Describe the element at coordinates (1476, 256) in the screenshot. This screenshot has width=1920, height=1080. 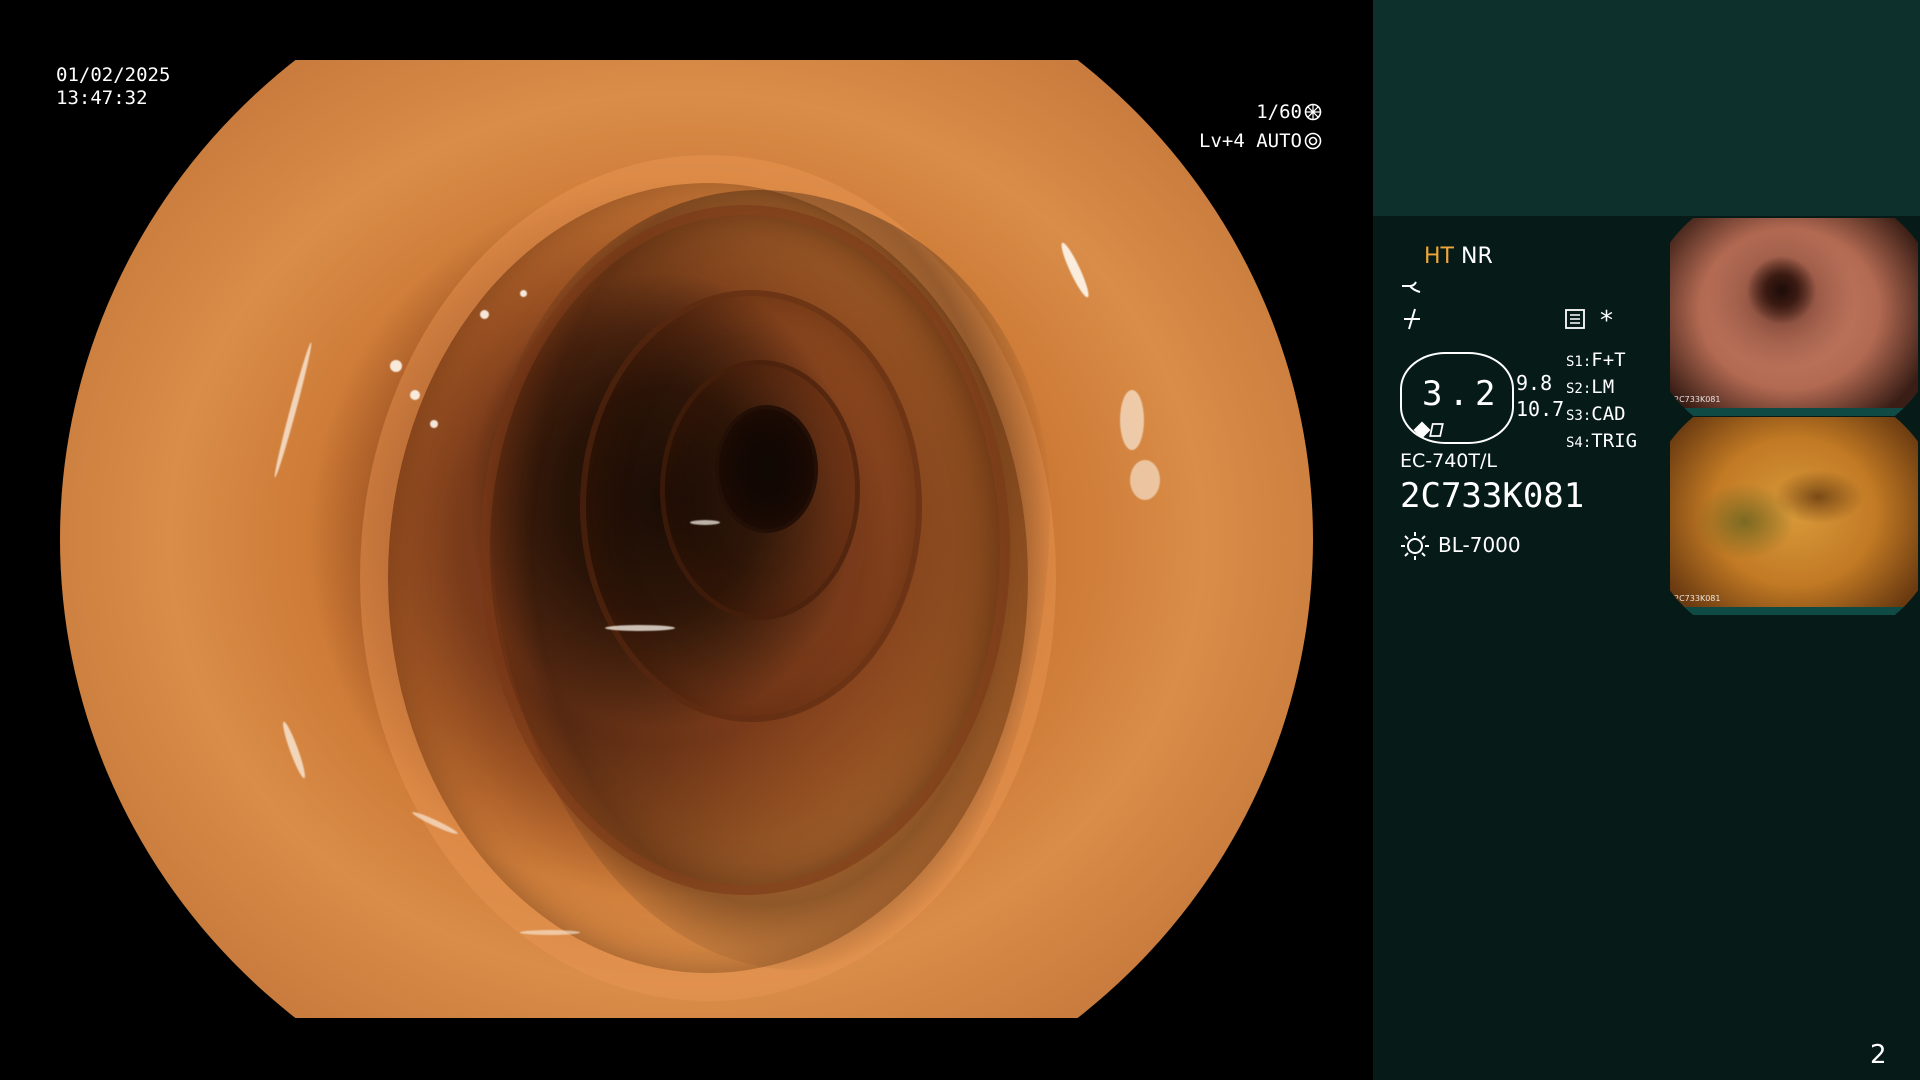
I see `mode-nr: NR` at that location.